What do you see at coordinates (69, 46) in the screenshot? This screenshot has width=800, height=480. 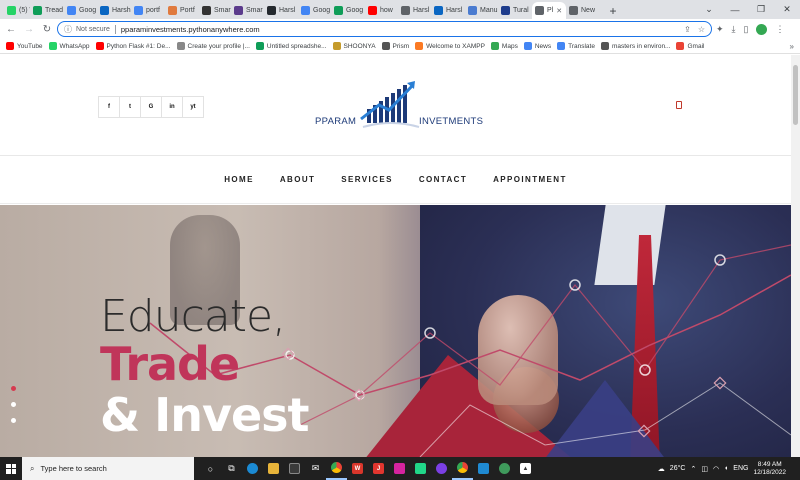 I see `bookmark-item: WhatsApp` at bounding box center [69, 46].